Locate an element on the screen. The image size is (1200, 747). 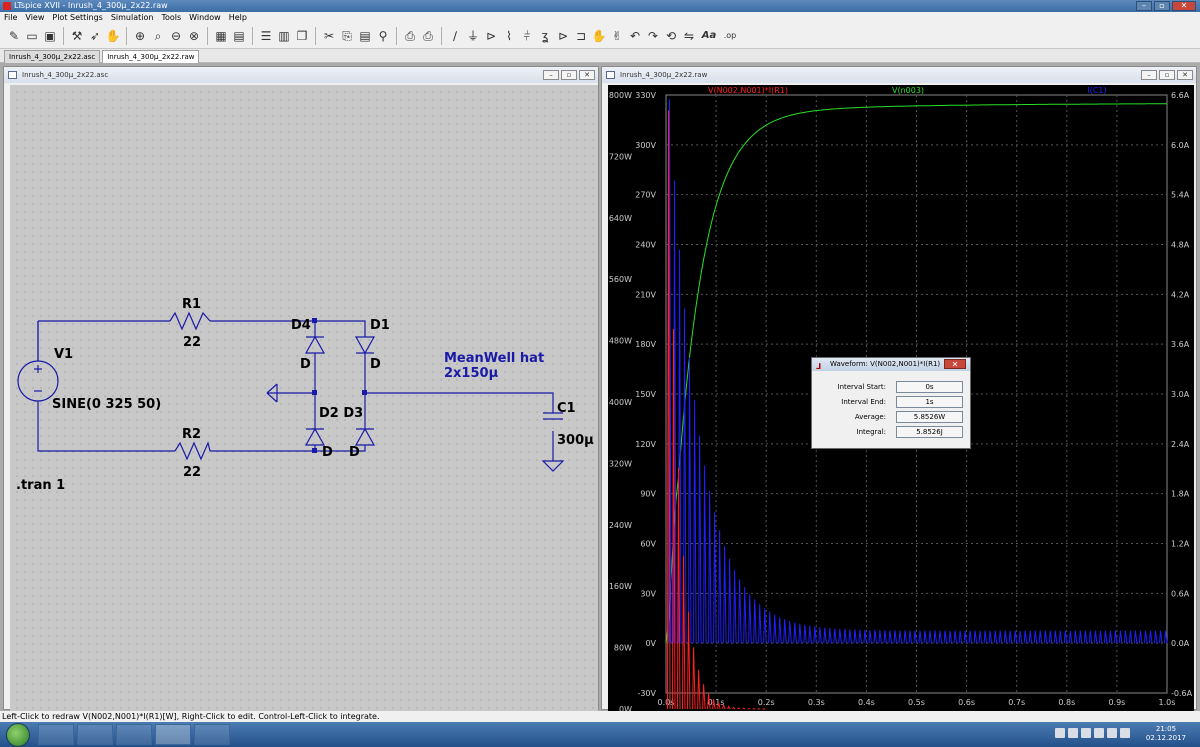
spice-directive-tran: .tran 1 is located at coordinates (40, 485).